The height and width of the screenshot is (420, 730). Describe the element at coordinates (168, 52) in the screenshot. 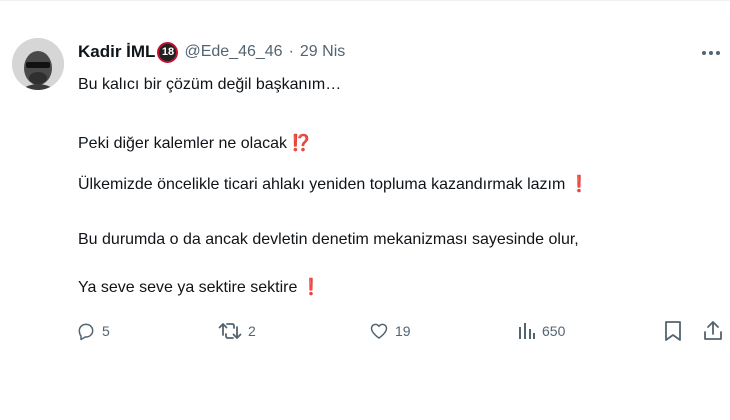

I see `age-badge-icon: 18` at that location.